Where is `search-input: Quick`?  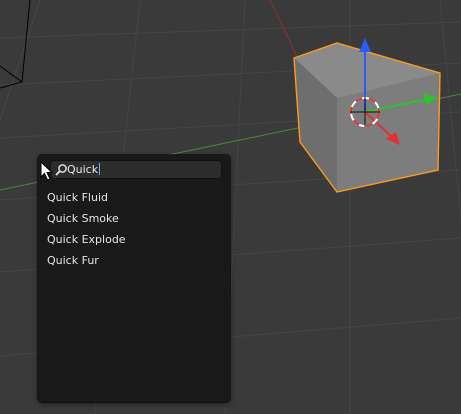 search-input: Quick is located at coordinates (136, 169).